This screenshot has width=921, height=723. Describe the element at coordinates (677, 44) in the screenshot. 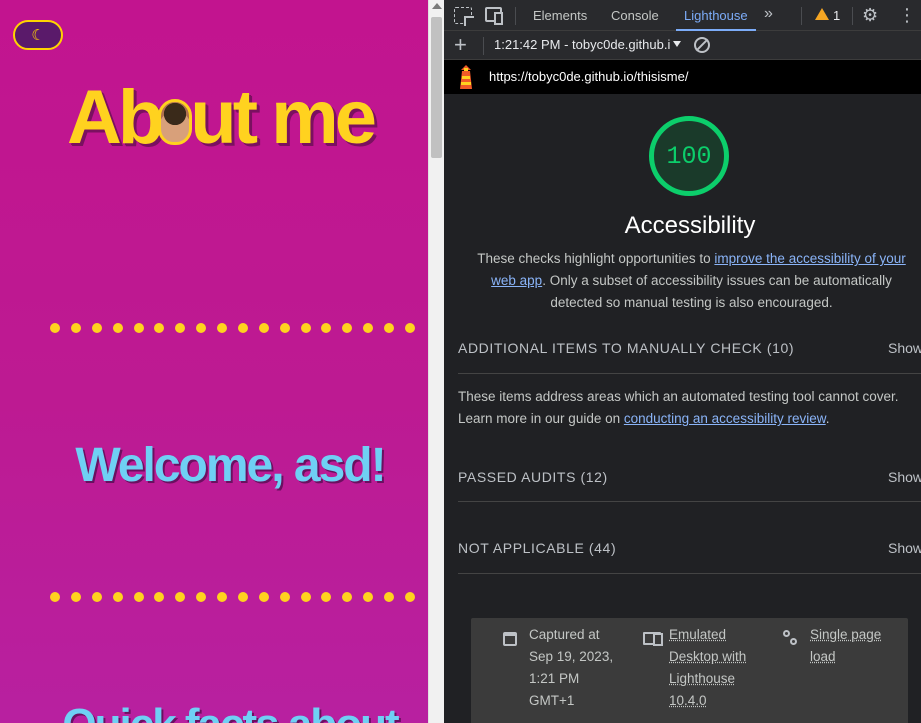

I see `dropdown-caret-icon` at that location.